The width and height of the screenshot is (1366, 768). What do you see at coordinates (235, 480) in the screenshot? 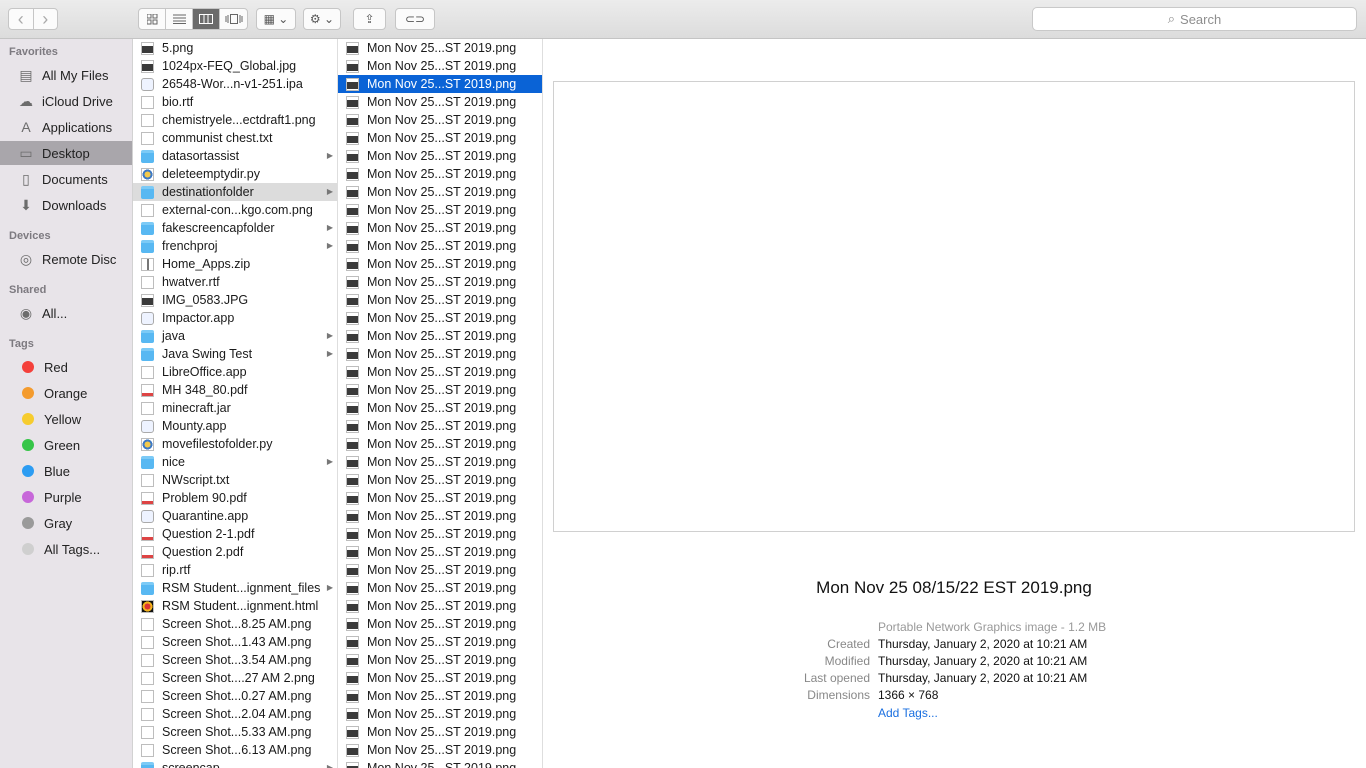
I see `file-row: NWscript.txt` at bounding box center [235, 480].